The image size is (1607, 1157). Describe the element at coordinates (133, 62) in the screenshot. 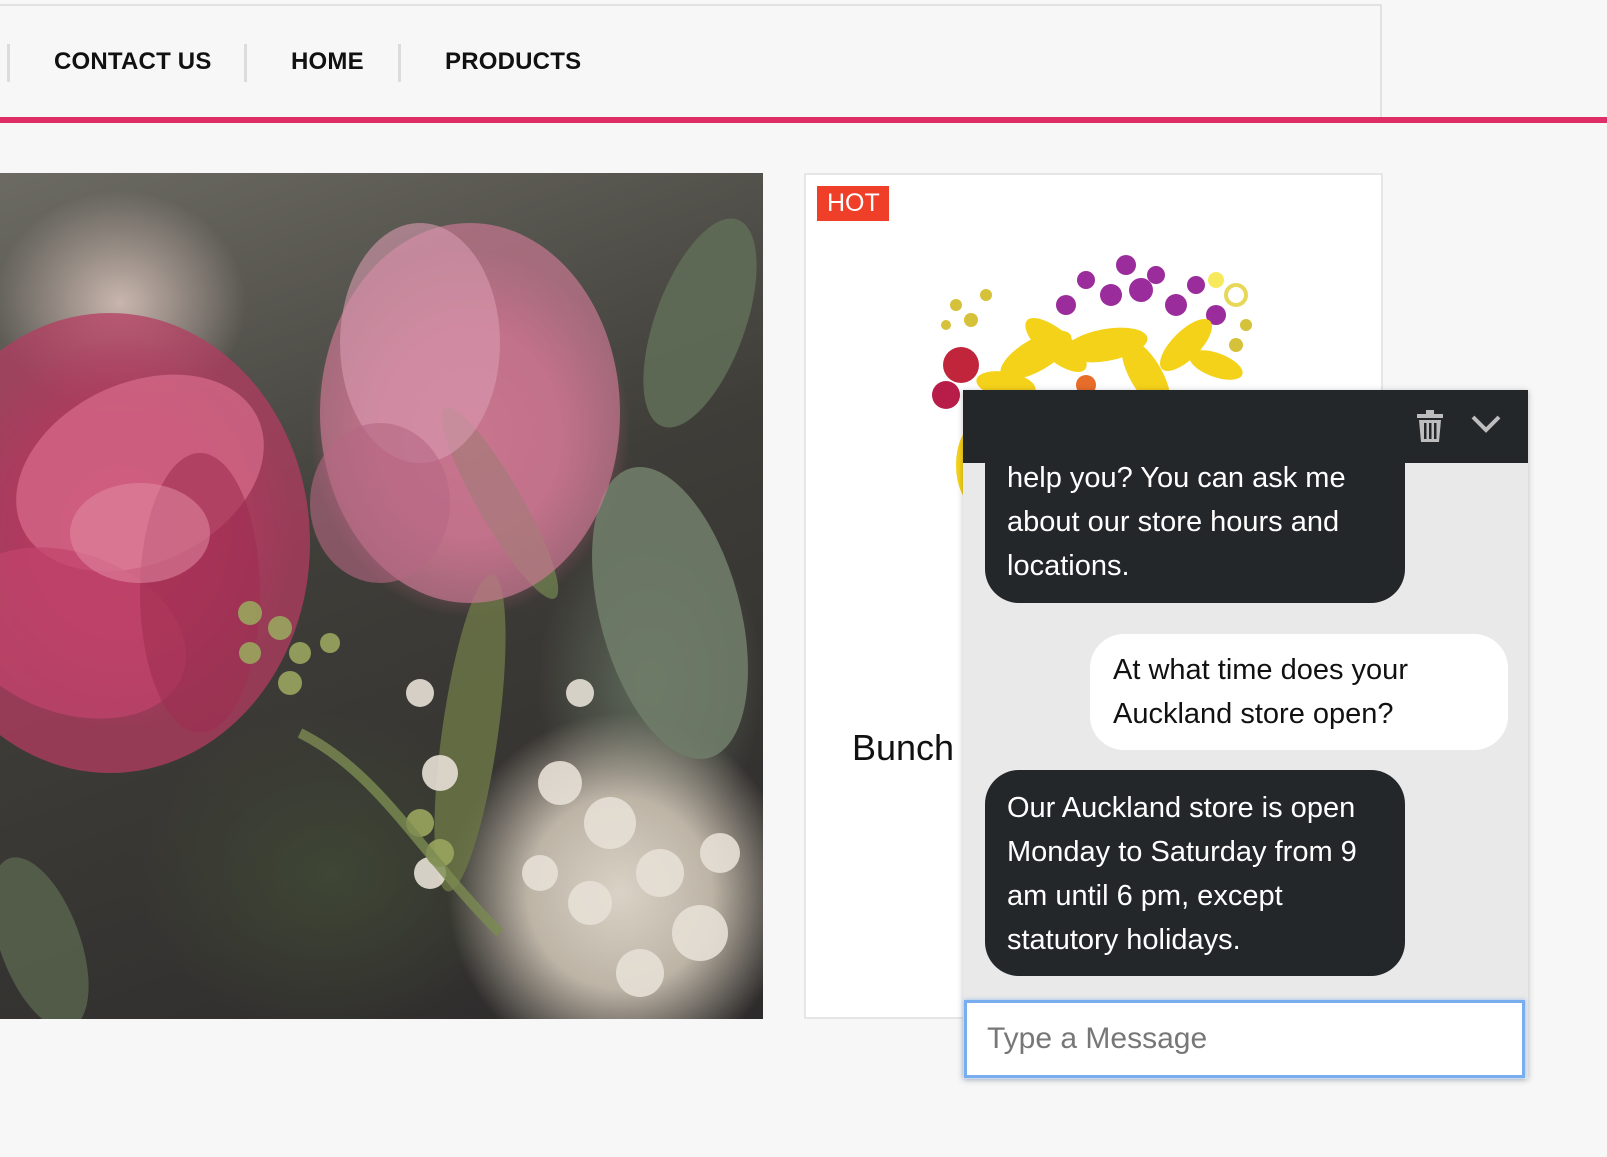

I see `nav-item-contact-us: CONTACT US` at that location.